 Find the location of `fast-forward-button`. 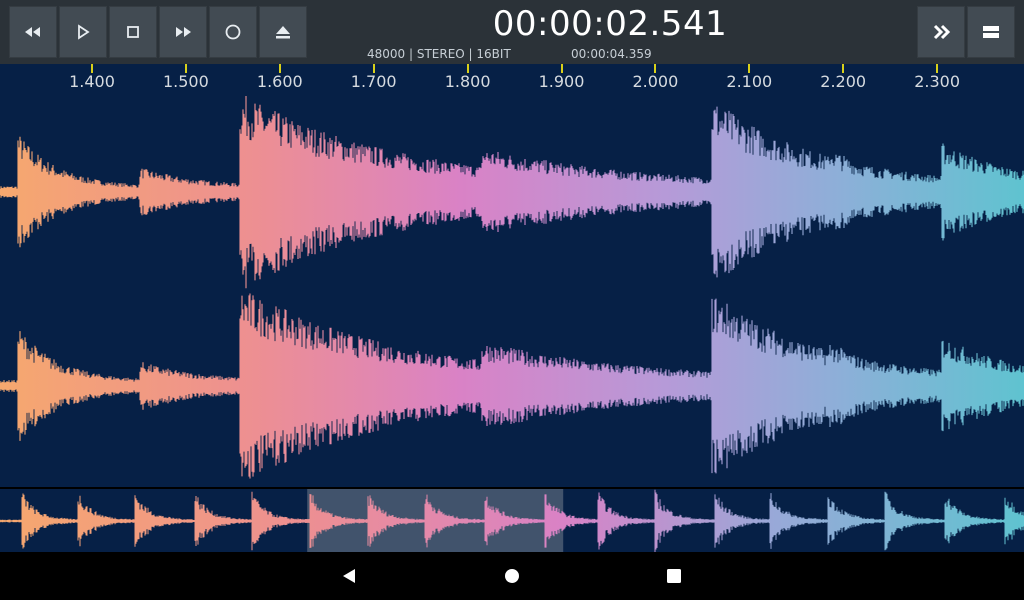

fast-forward-button is located at coordinates (183, 32).